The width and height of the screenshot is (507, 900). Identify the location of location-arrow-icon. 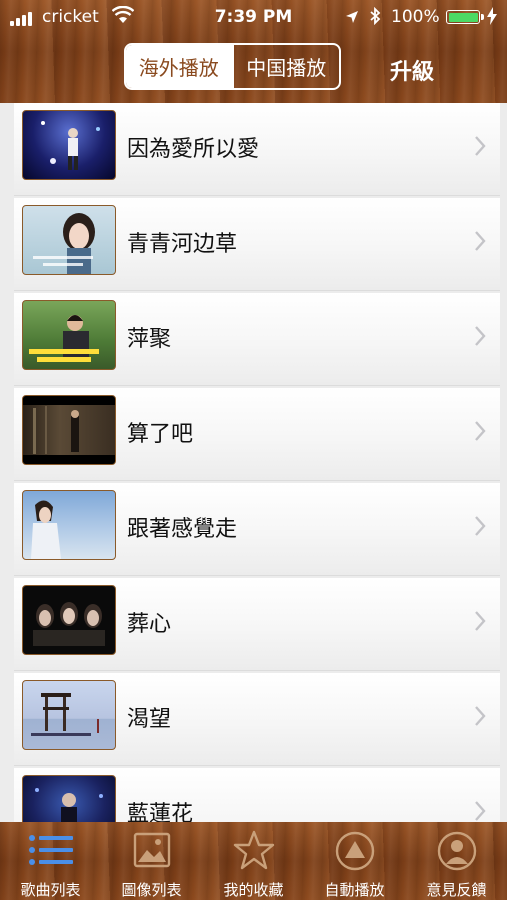
(352, 18).